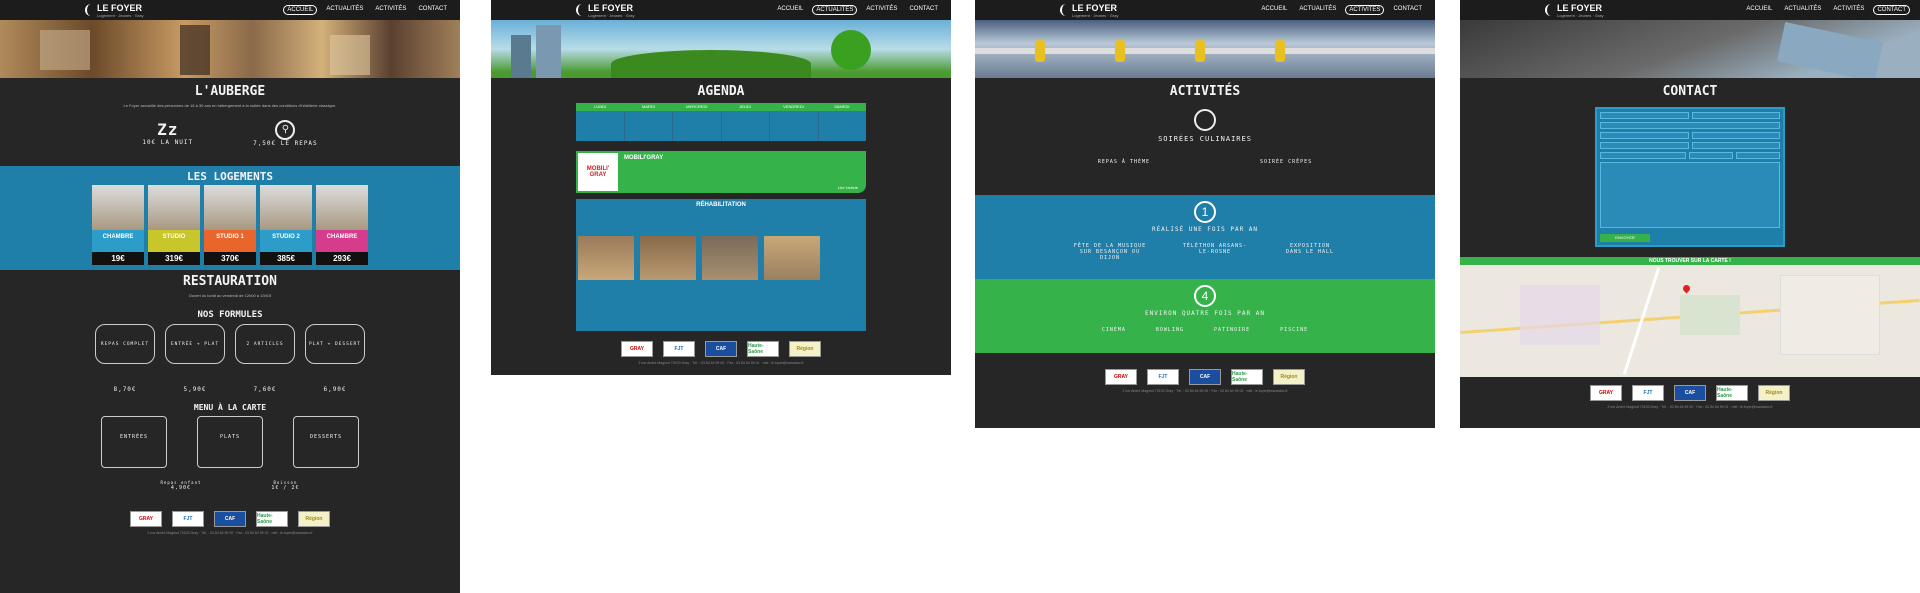 The width and height of the screenshot is (1920, 593). Describe the element at coordinates (335, 344) in the screenshot. I see `formule-name: PLAT + DESSERT` at that location.